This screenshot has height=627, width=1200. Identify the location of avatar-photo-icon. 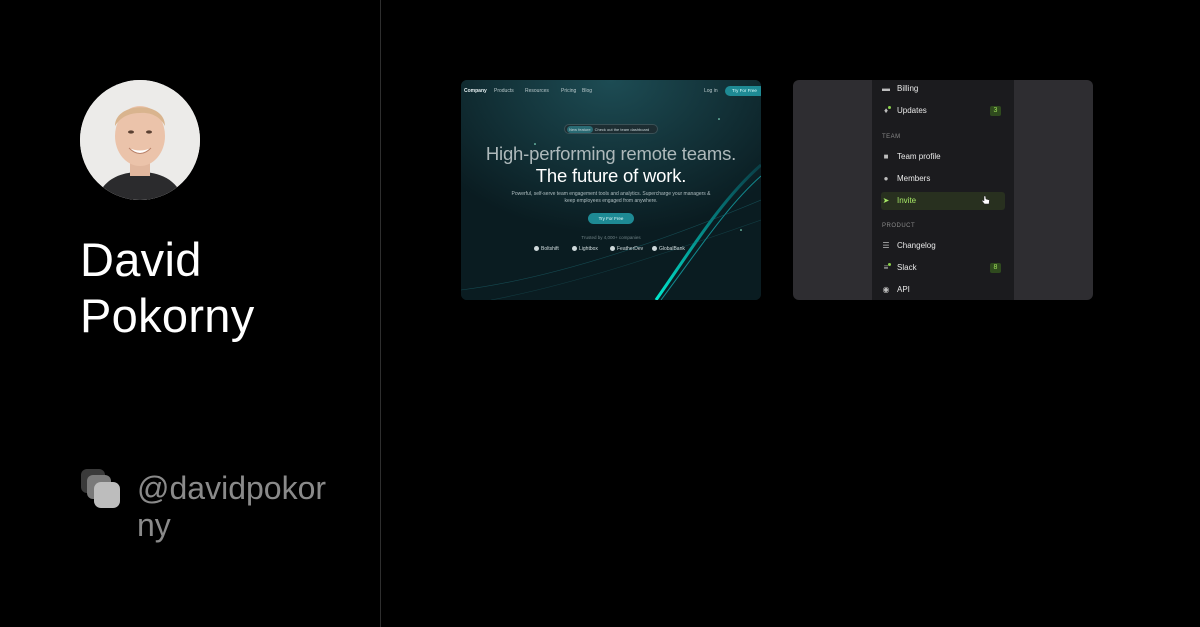
(140, 140).